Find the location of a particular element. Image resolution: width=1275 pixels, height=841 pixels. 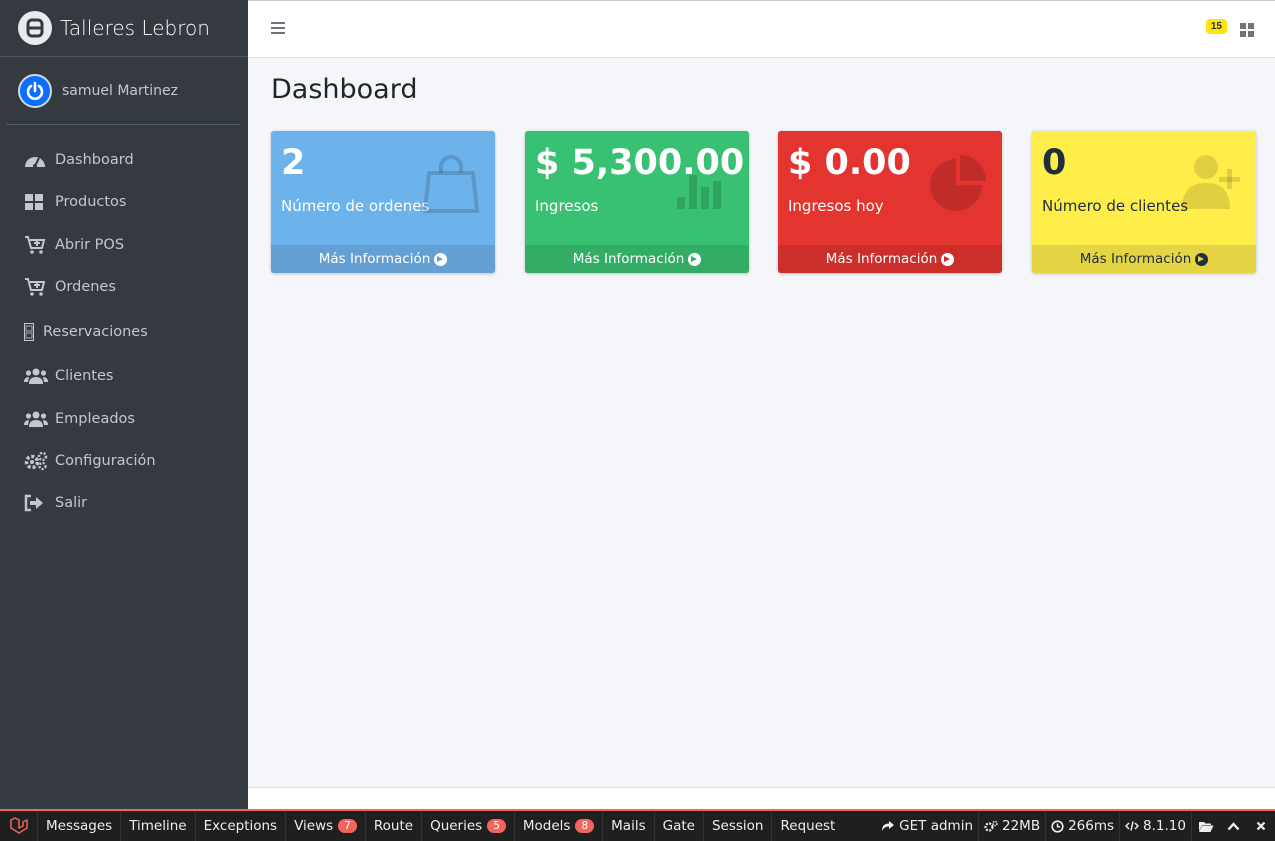

tab-label: Views is located at coordinates (314, 826).